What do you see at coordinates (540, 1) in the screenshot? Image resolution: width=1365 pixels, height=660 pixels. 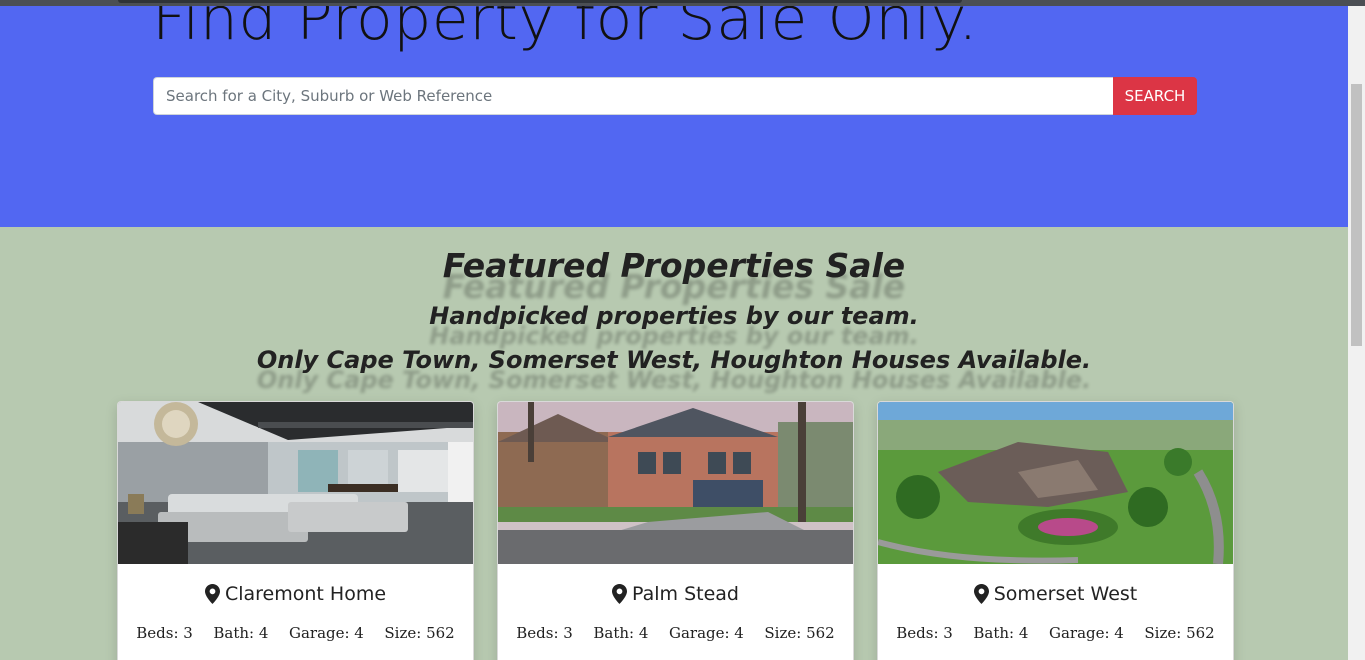 I see `browser-tab-edge` at bounding box center [540, 1].